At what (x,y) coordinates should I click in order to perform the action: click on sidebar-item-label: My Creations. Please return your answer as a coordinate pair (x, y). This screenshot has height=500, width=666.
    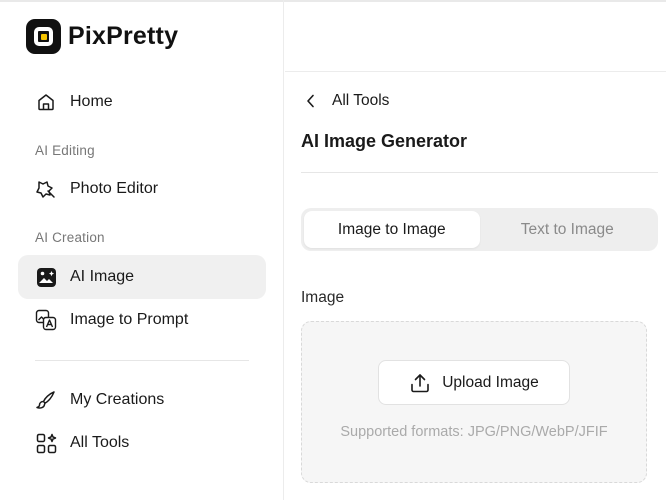
    Looking at the image, I should click on (117, 399).